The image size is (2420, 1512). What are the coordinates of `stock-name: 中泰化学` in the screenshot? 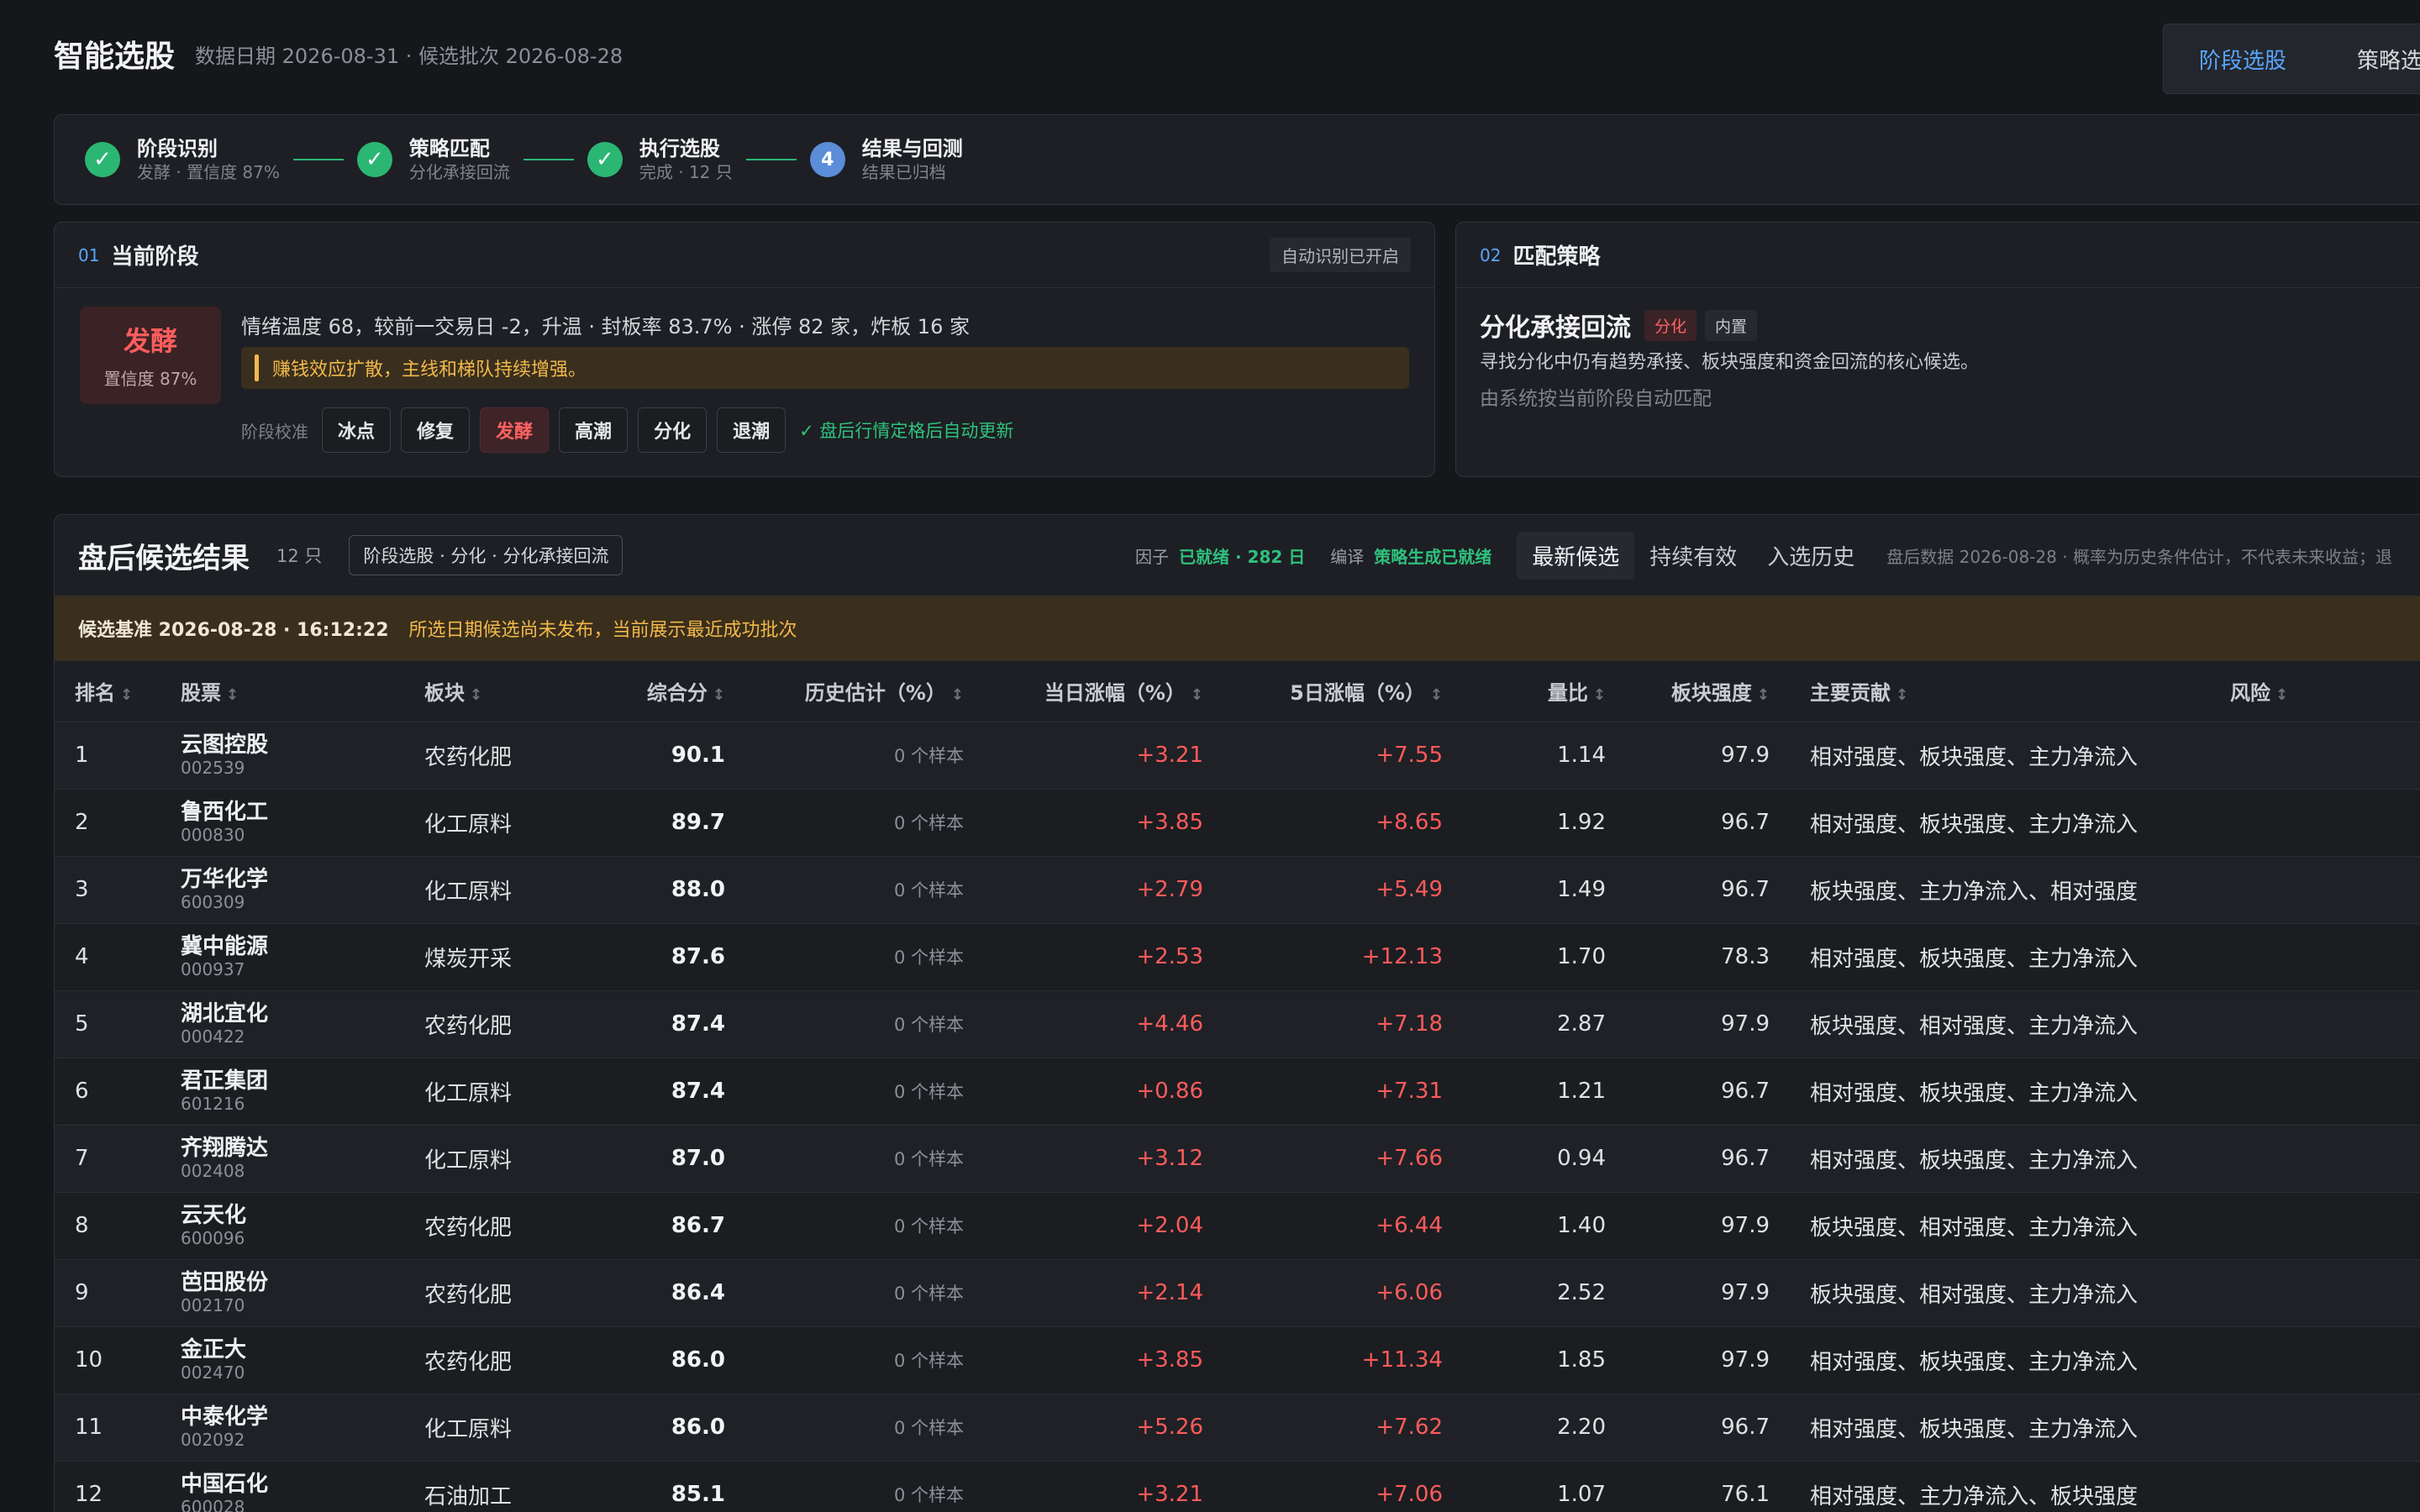 It's located at (283, 1417).